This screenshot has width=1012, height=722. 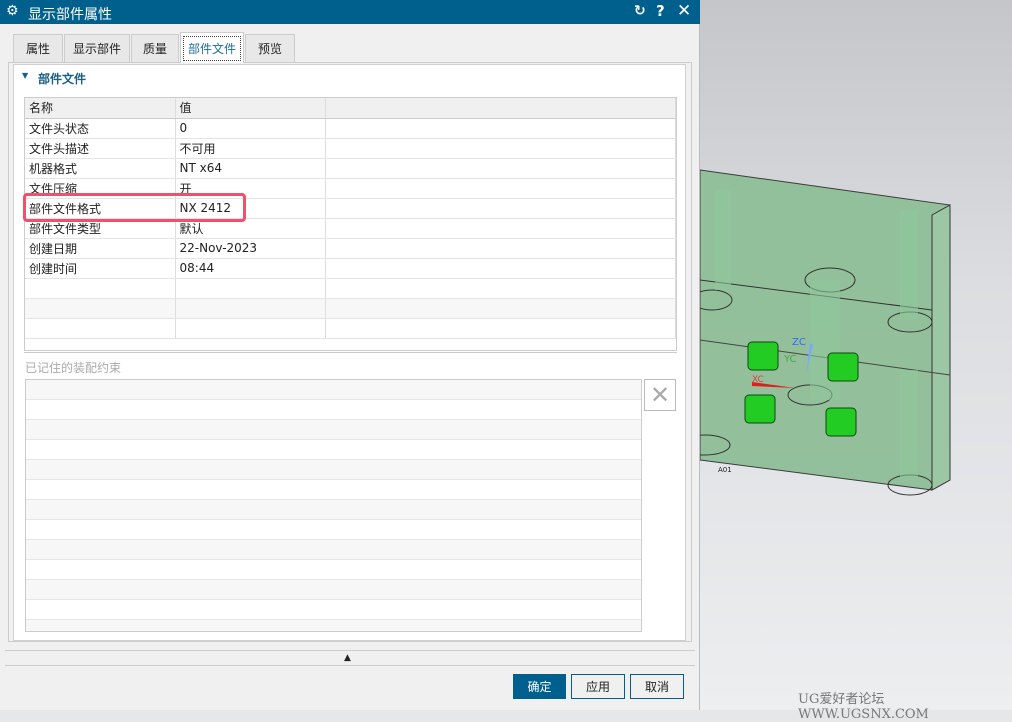 I want to click on property-name: 机器格式, so click(x=100, y=168).